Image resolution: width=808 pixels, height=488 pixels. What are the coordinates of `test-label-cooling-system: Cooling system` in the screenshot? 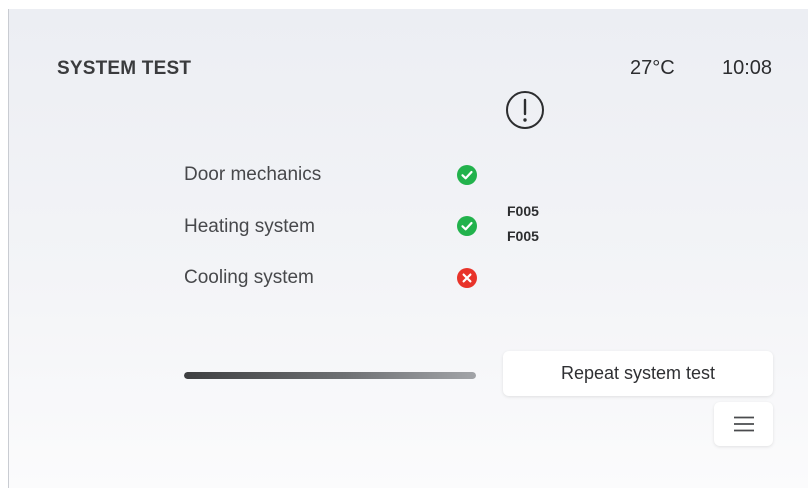 It's located at (249, 277).